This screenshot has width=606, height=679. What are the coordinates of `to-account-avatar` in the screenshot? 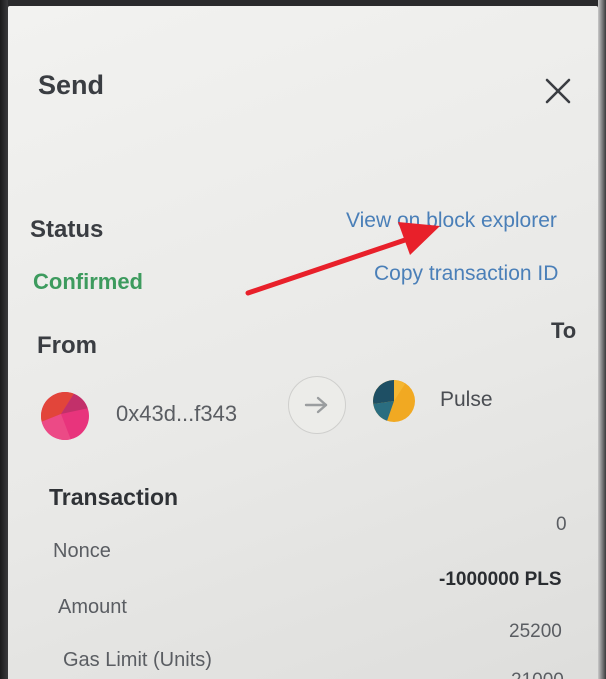 It's located at (394, 401).